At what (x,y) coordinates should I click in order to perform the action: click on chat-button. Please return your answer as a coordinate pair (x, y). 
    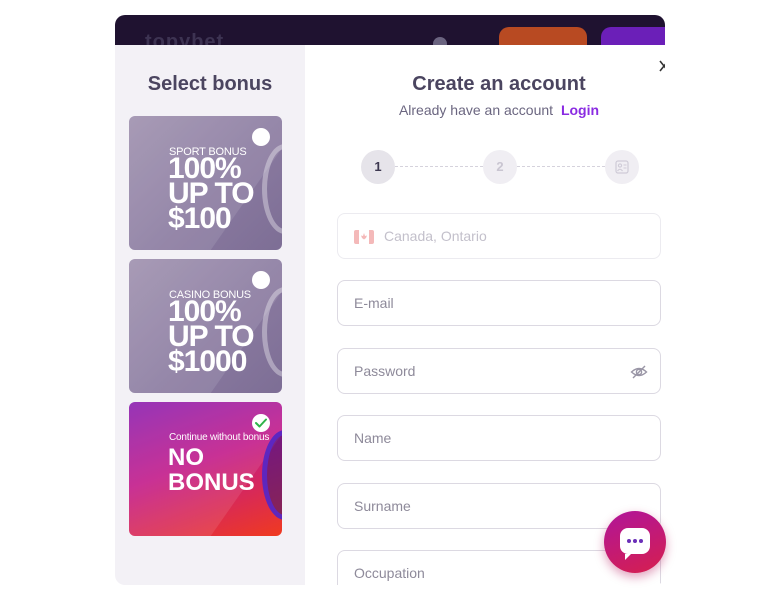
    Looking at the image, I should click on (635, 542).